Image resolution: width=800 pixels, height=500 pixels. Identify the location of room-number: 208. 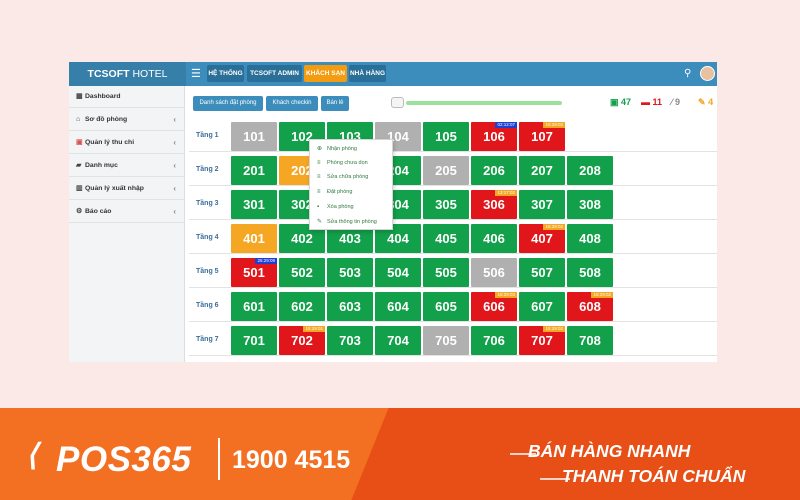
(590, 170).